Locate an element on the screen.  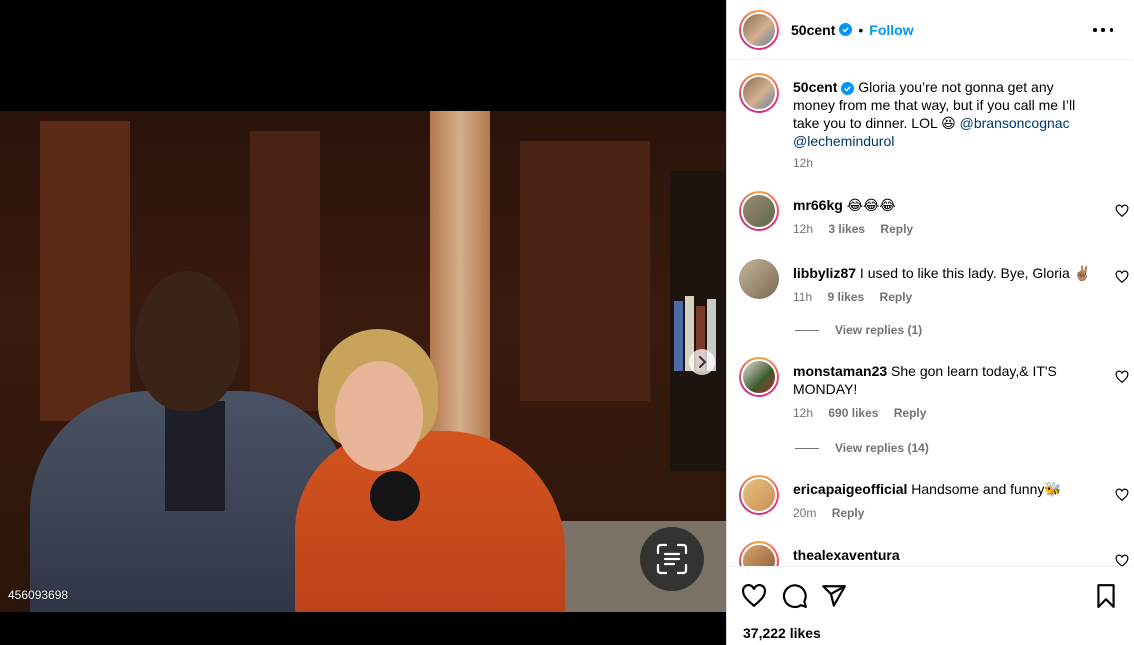
comment-username: monstaman23 is located at coordinates (840, 371).